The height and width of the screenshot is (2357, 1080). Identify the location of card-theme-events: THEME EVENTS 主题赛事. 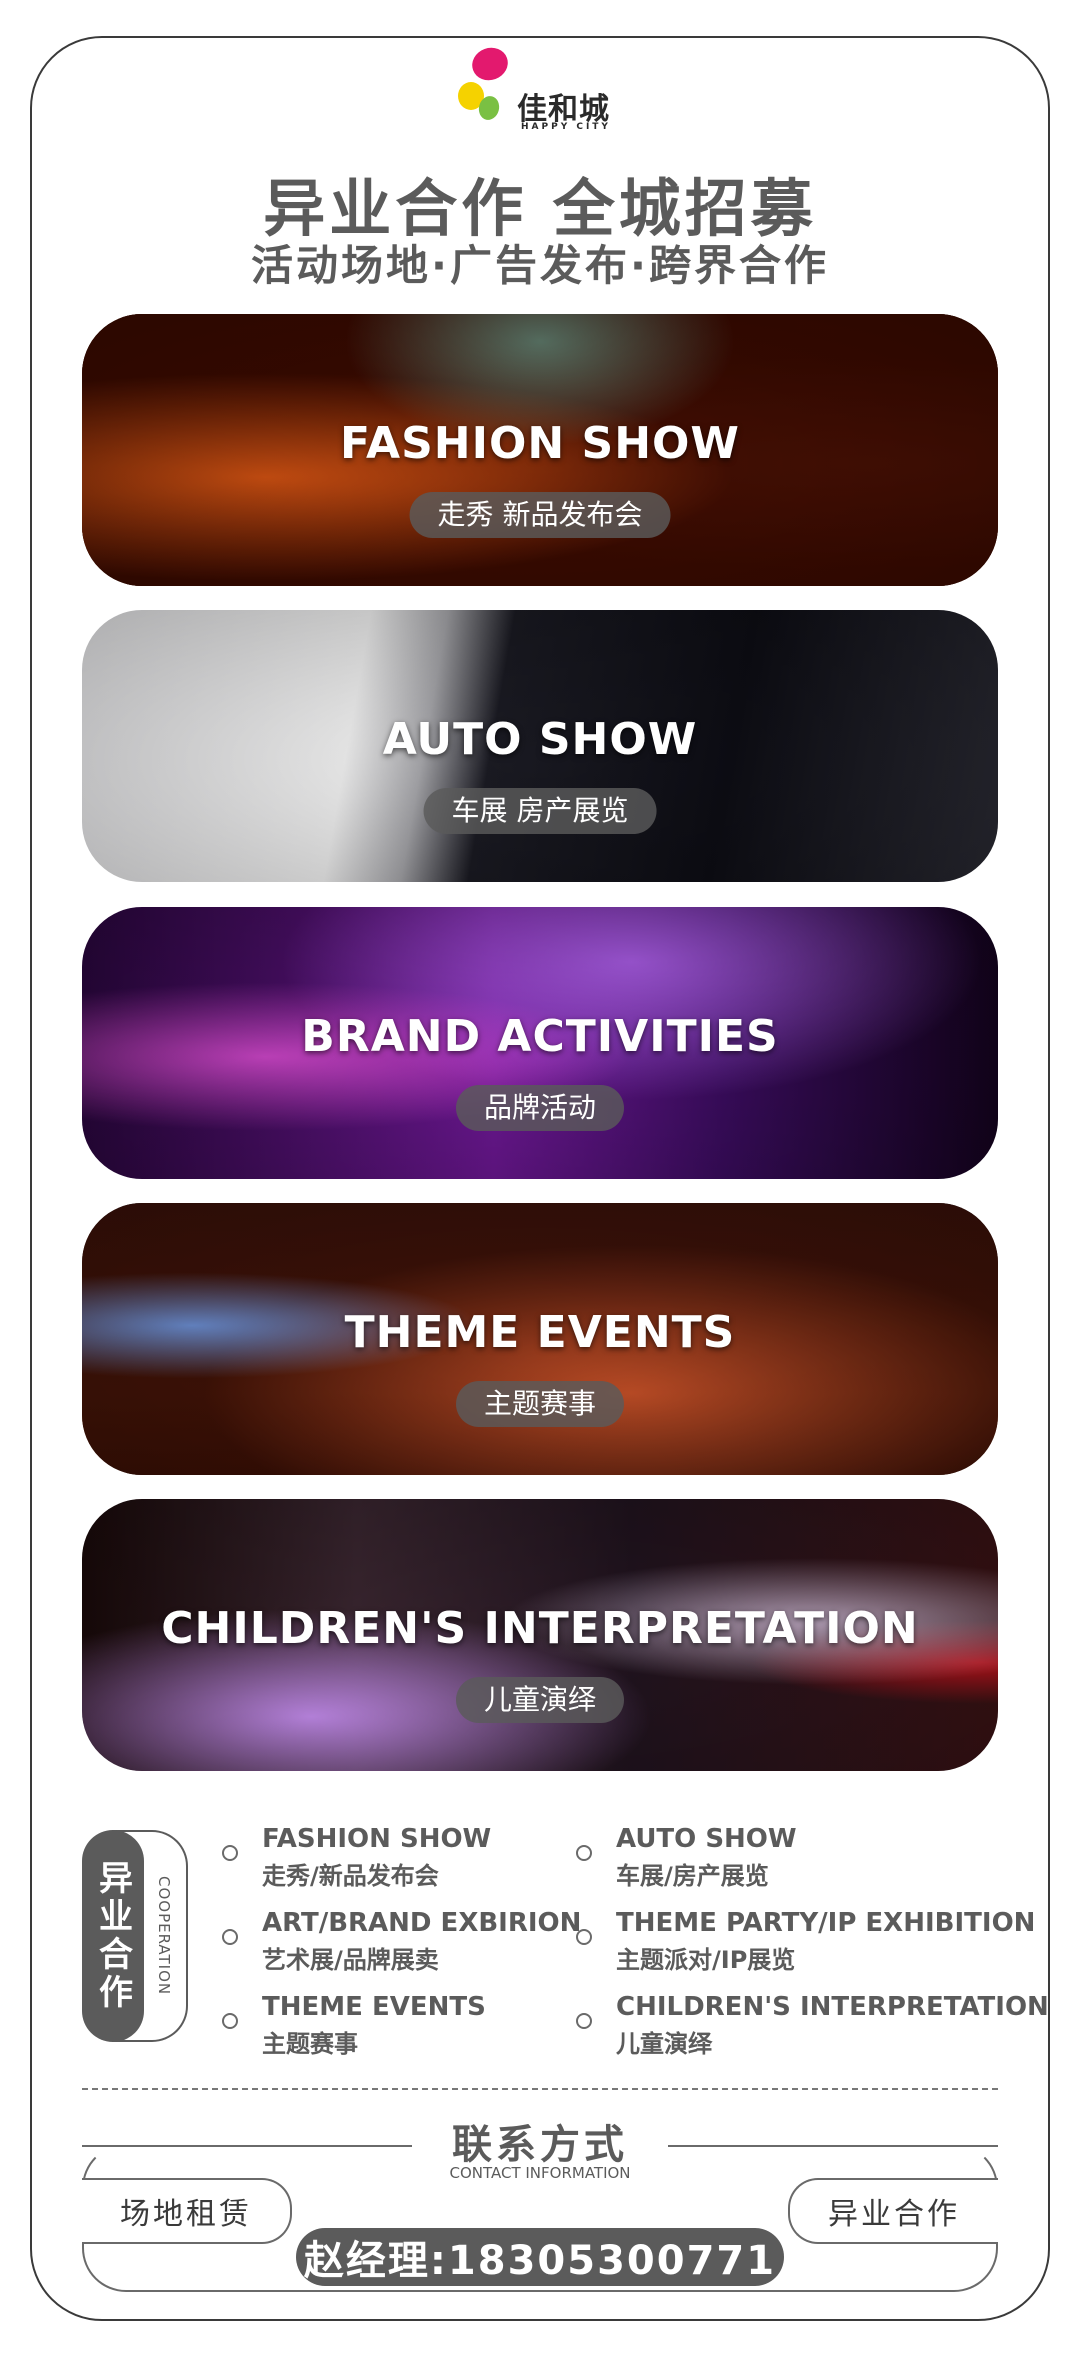
(540, 1339).